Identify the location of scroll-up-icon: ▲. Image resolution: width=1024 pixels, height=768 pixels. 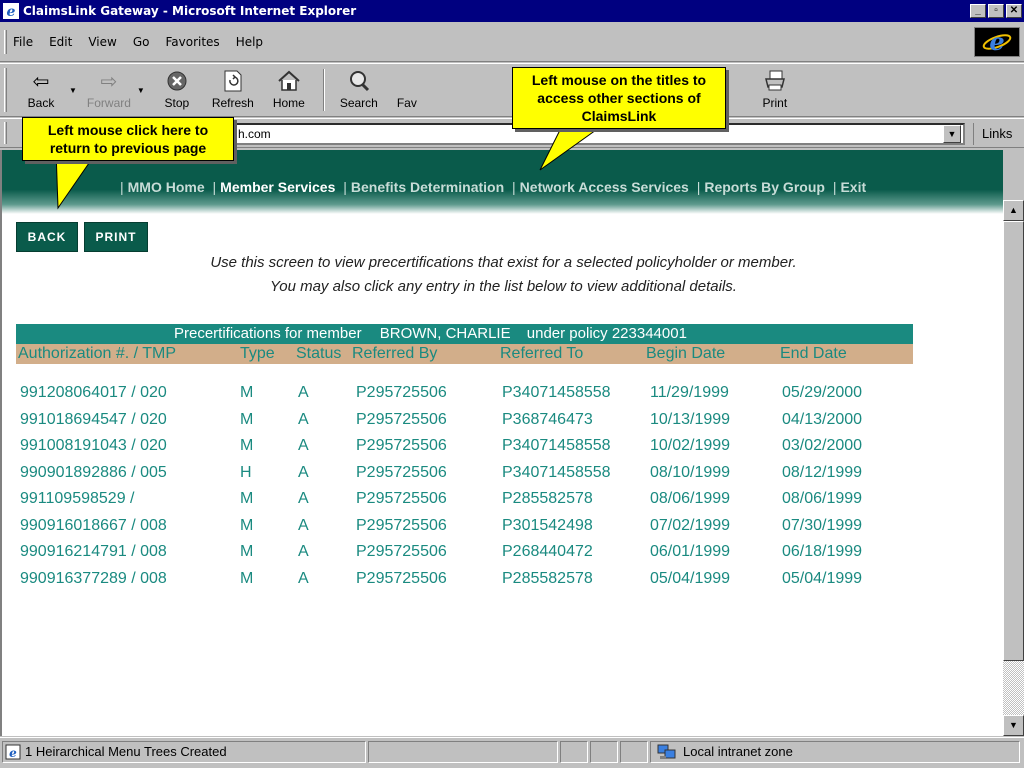
(1013, 210).